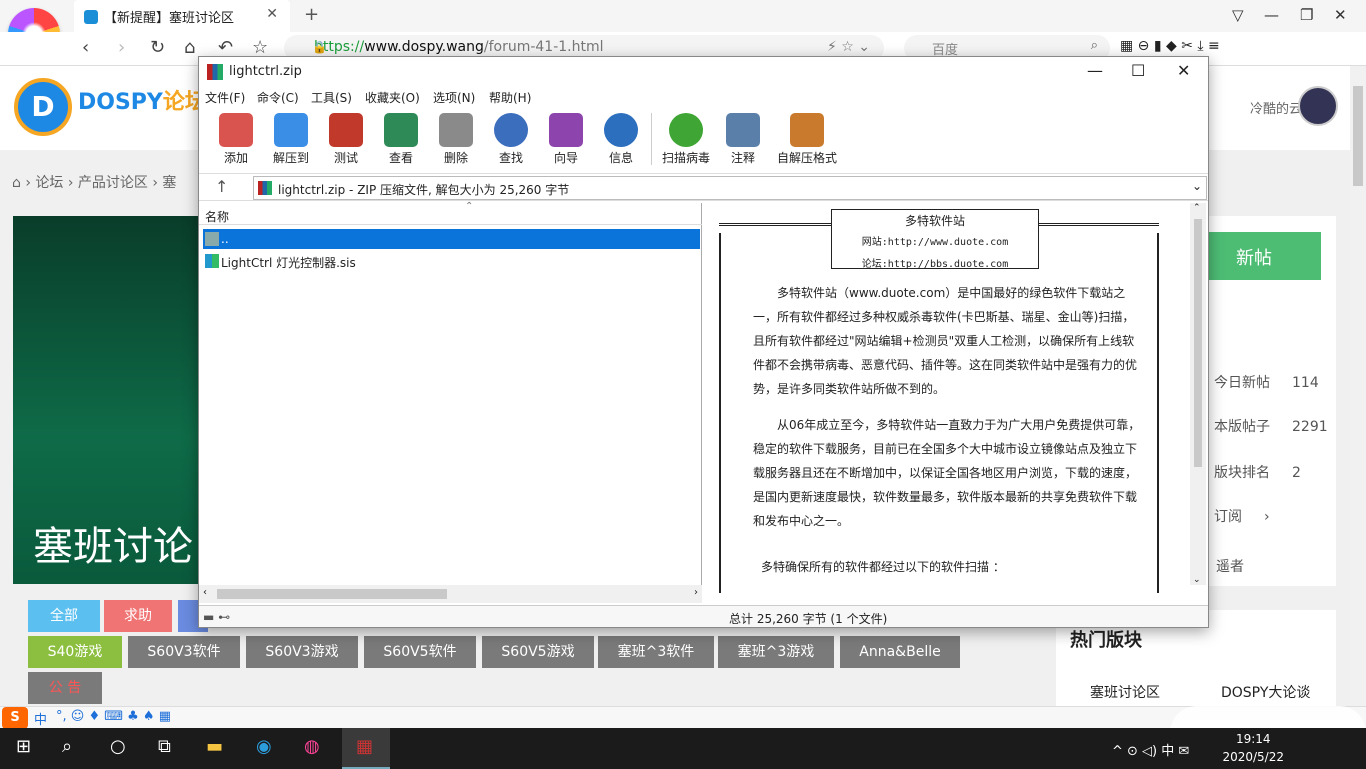 The width and height of the screenshot is (1366, 769). Describe the element at coordinates (291, 130) in the screenshot. I see `extract-folder-icon` at that location.